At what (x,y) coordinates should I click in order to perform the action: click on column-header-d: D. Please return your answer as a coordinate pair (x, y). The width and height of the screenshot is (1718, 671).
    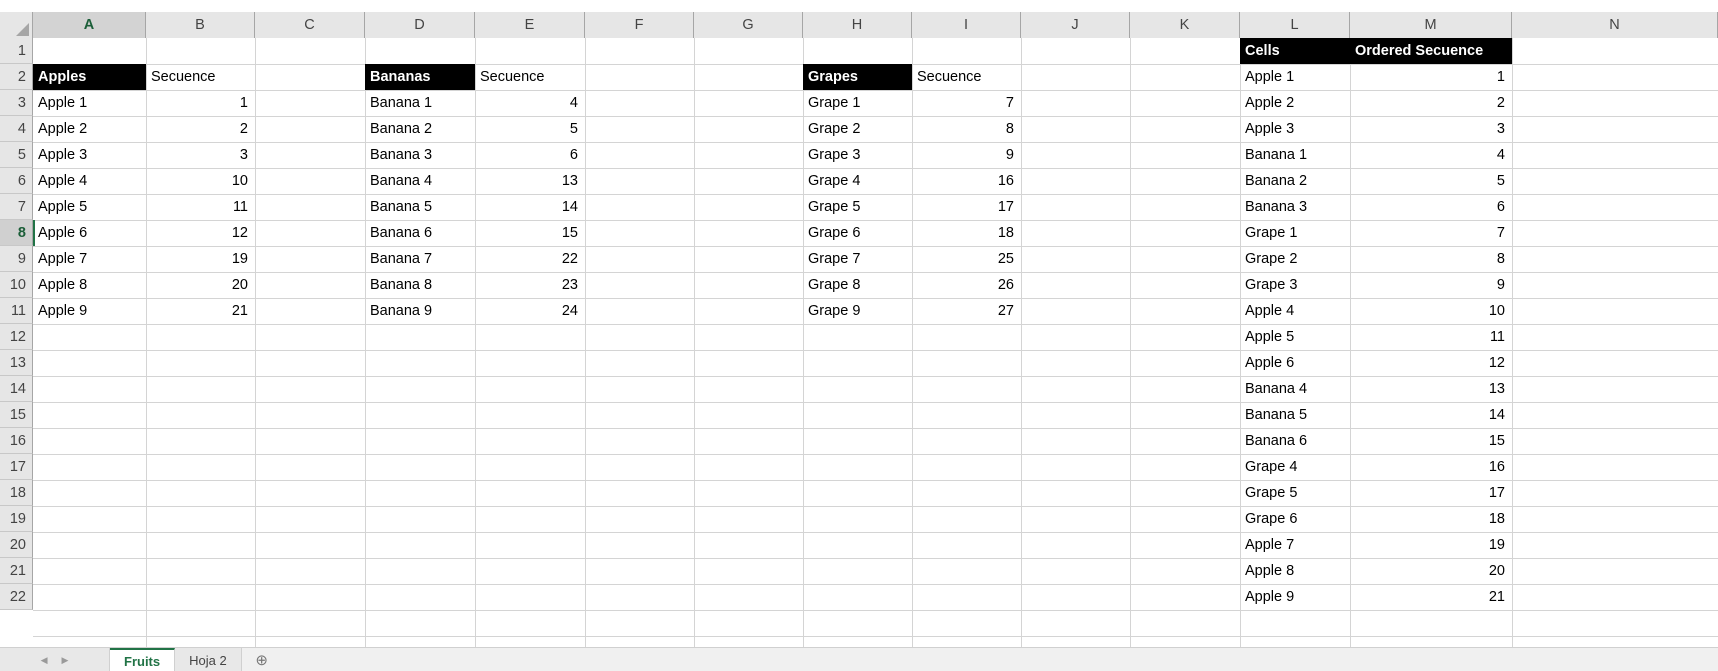
    Looking at the image, I should click on (420, 25).